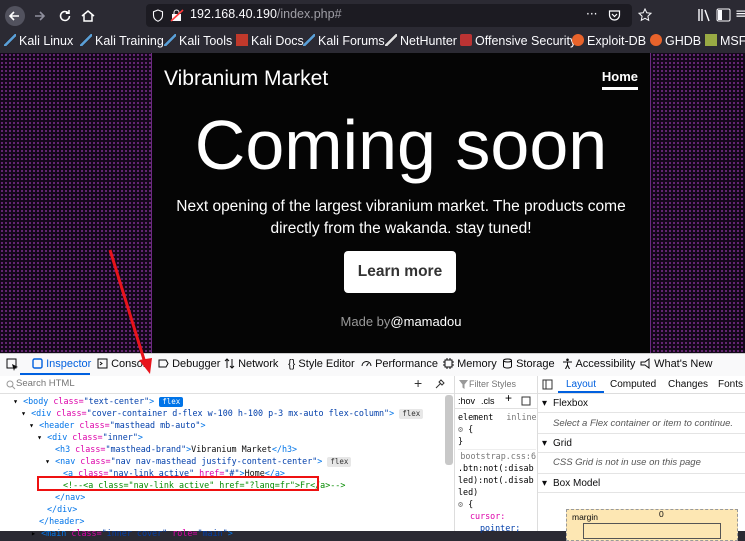 The image size is (745, 541). Describe the element at coordinates (704, 15) in the screenshot. I see `library-icon` at that location.